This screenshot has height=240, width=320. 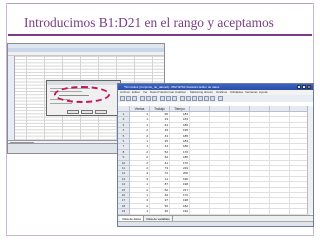 What do you see at coordinates (82, 94) in the screenshot?
I see `highlight-ellipse` at bounding box center [82, 94].